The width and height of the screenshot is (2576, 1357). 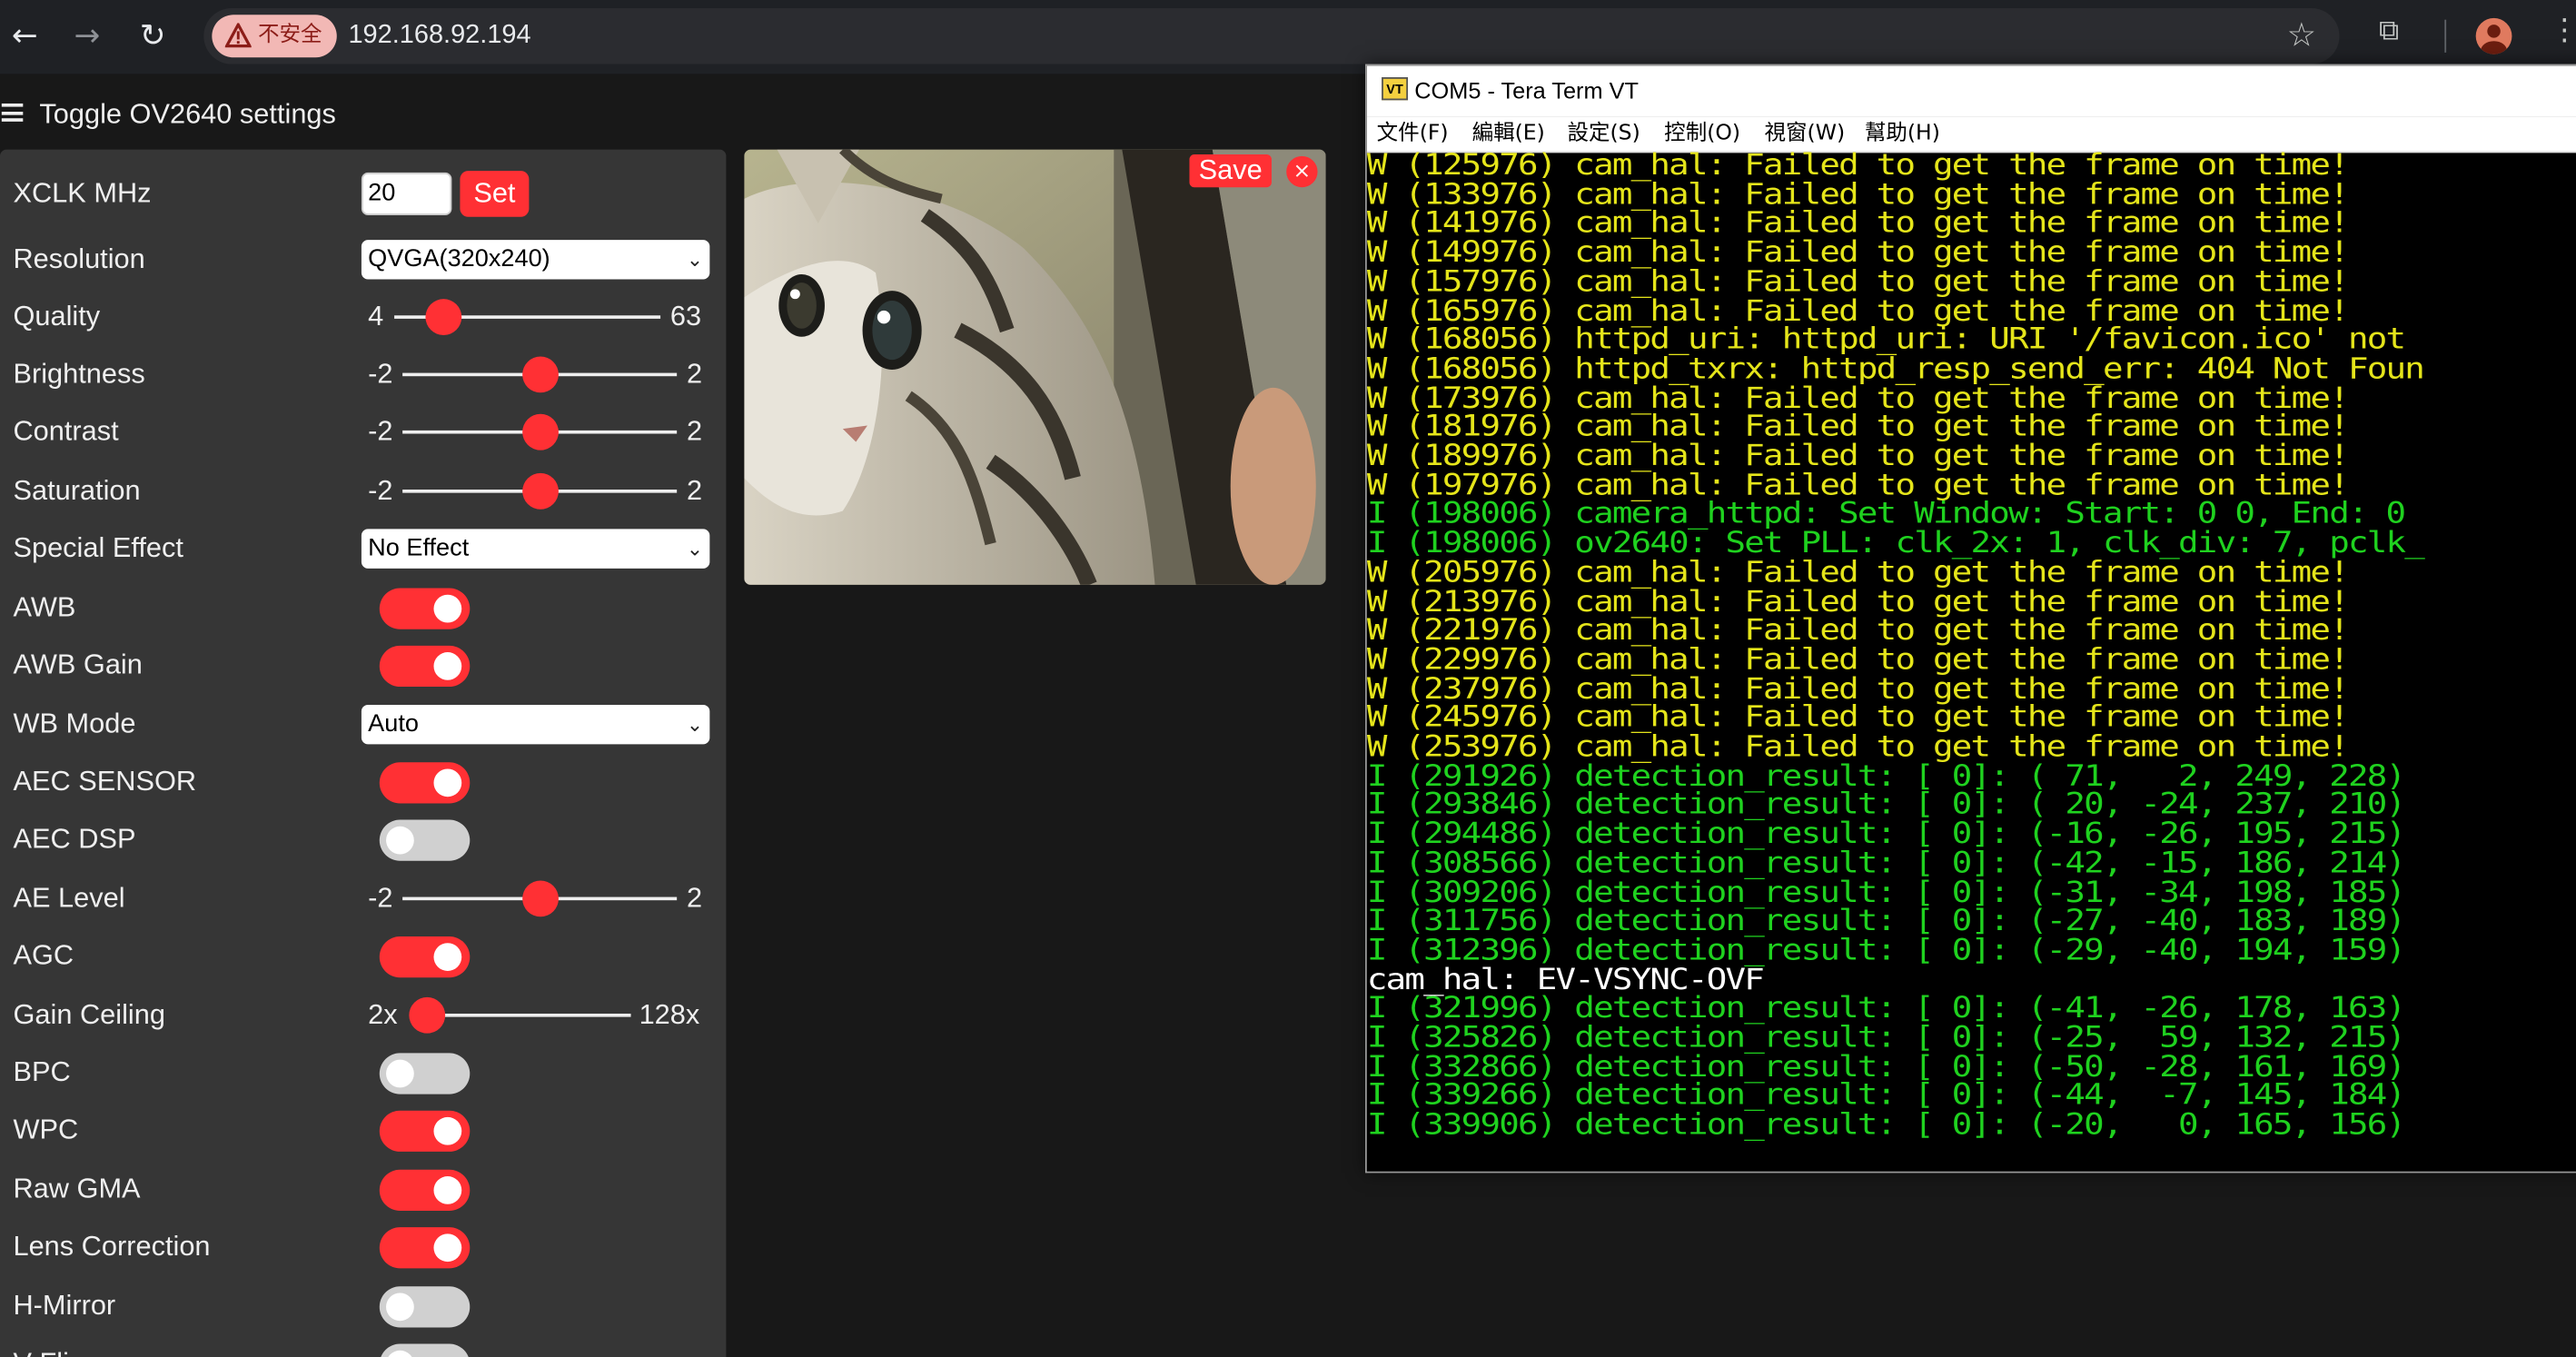 I want to click on wb-mode-value: Auto, so click(x=393, y=723).